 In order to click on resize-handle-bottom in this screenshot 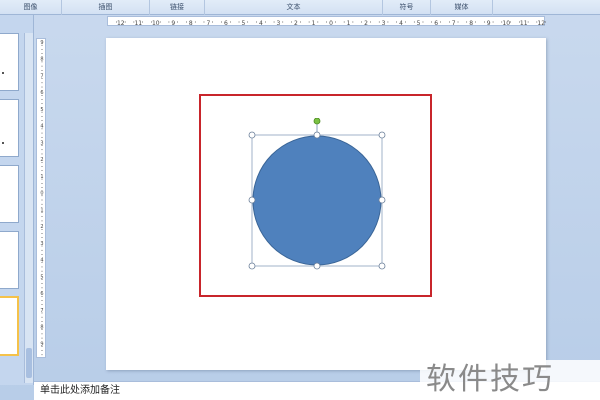, I will do `click(317, 266)`.